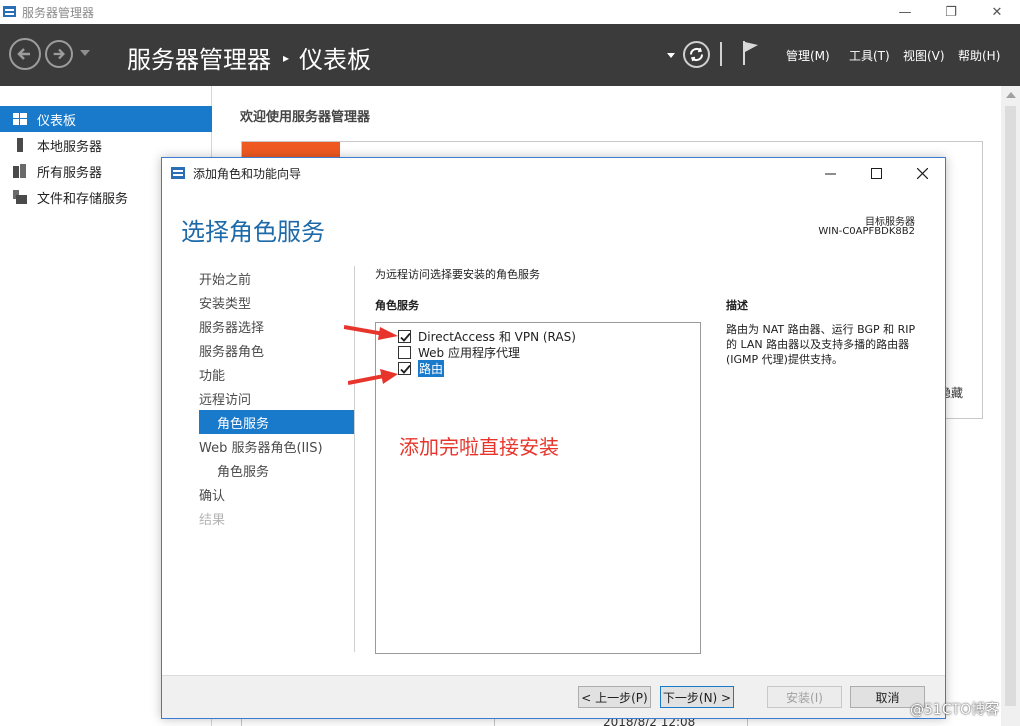 The height and width of the screenshot is (726, 1020). I want to click on watermark: @51CTO博客, so click(955, 710).